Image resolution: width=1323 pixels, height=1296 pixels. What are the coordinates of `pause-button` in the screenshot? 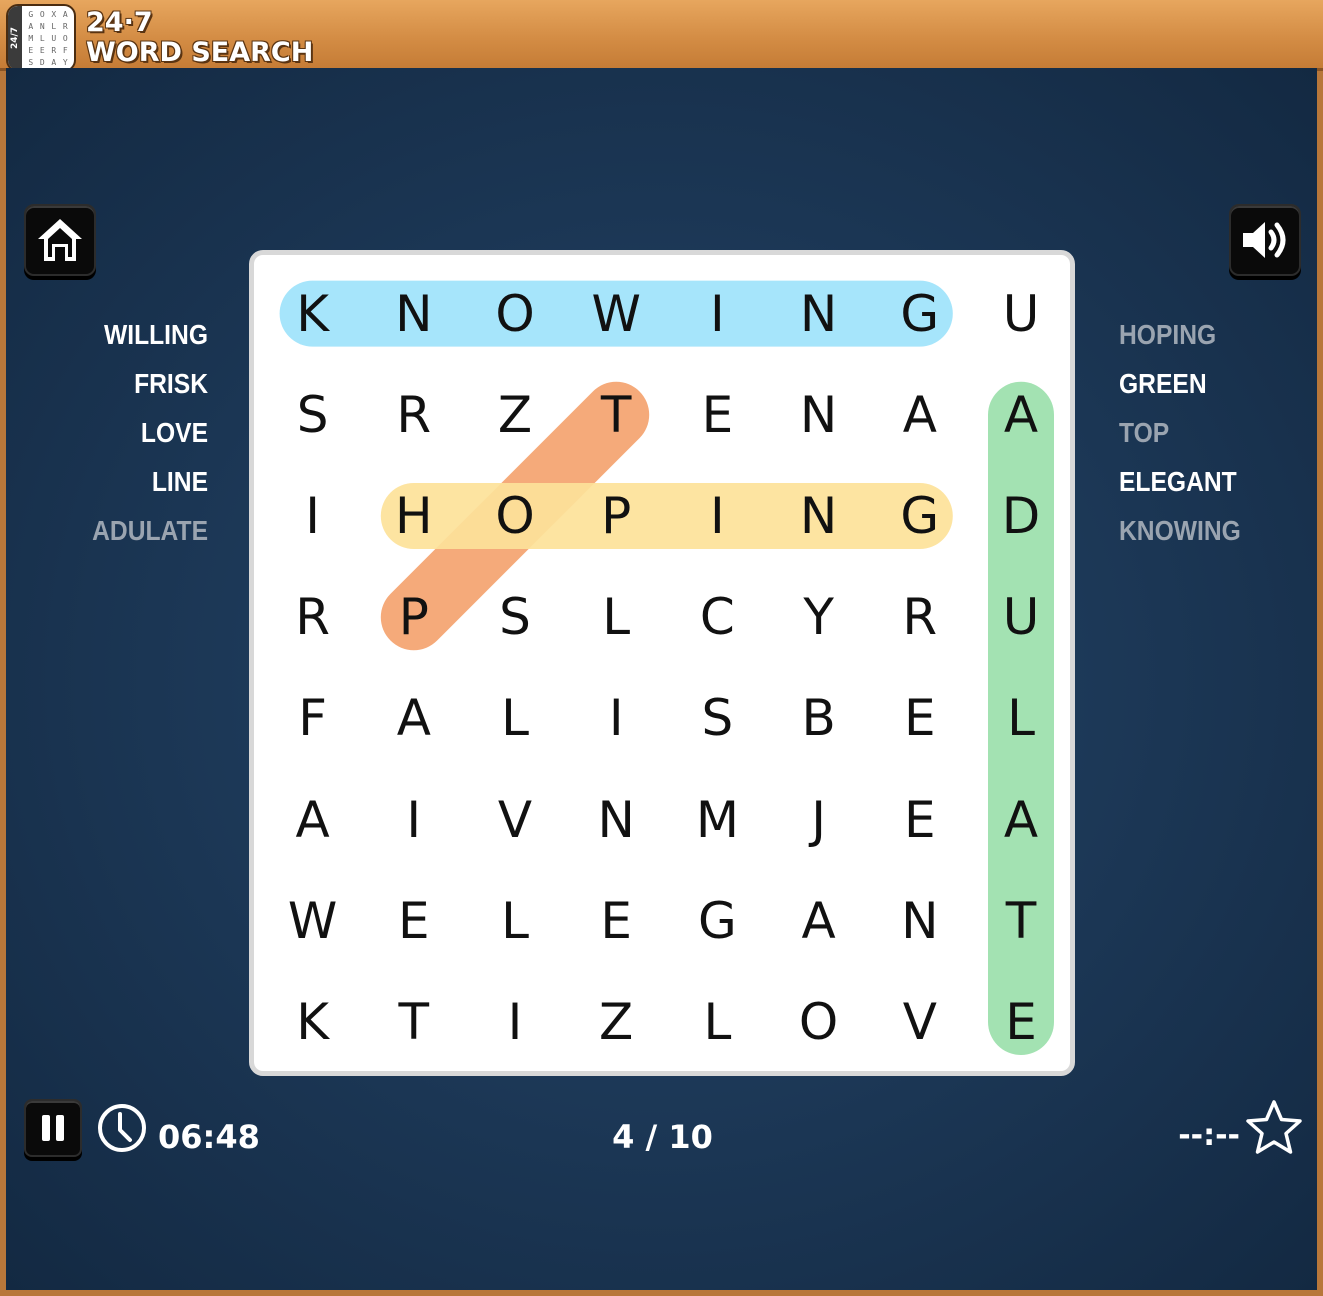 It's located at (53, 1128).